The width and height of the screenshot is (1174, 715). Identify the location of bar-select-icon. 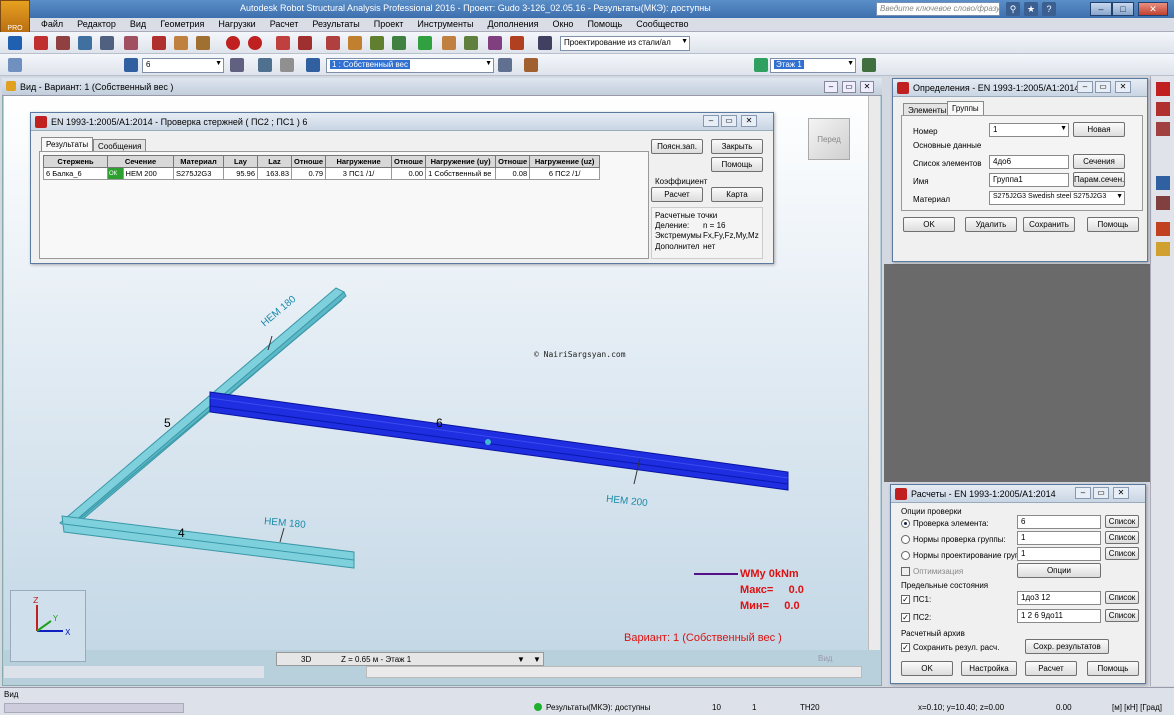
(131, 65).